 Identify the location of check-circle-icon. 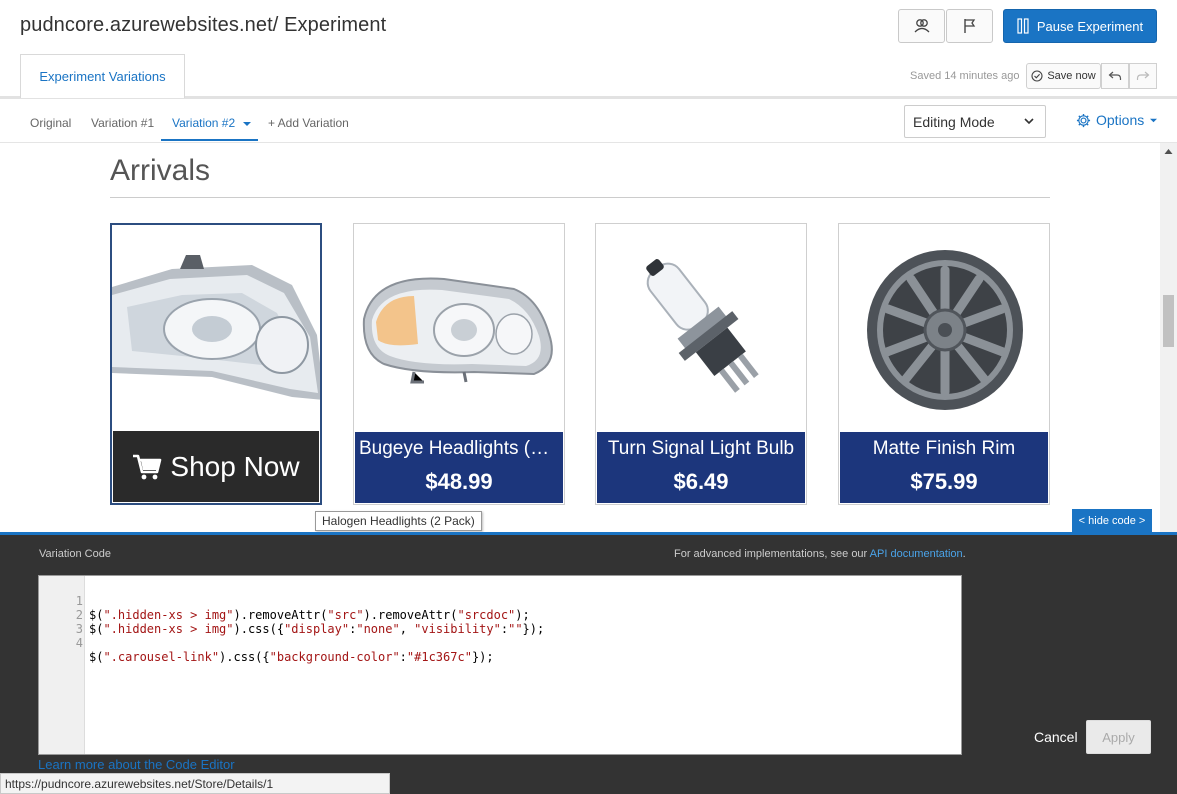
(1037, 76).